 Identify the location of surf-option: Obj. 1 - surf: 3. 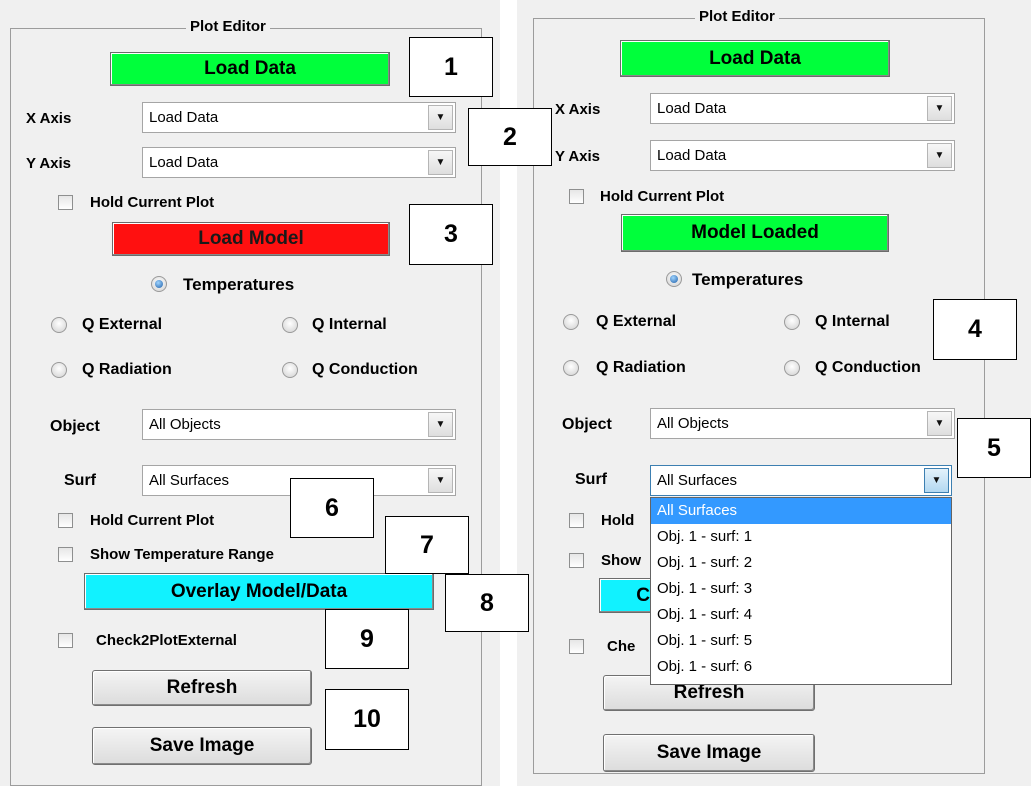
(801, 589).